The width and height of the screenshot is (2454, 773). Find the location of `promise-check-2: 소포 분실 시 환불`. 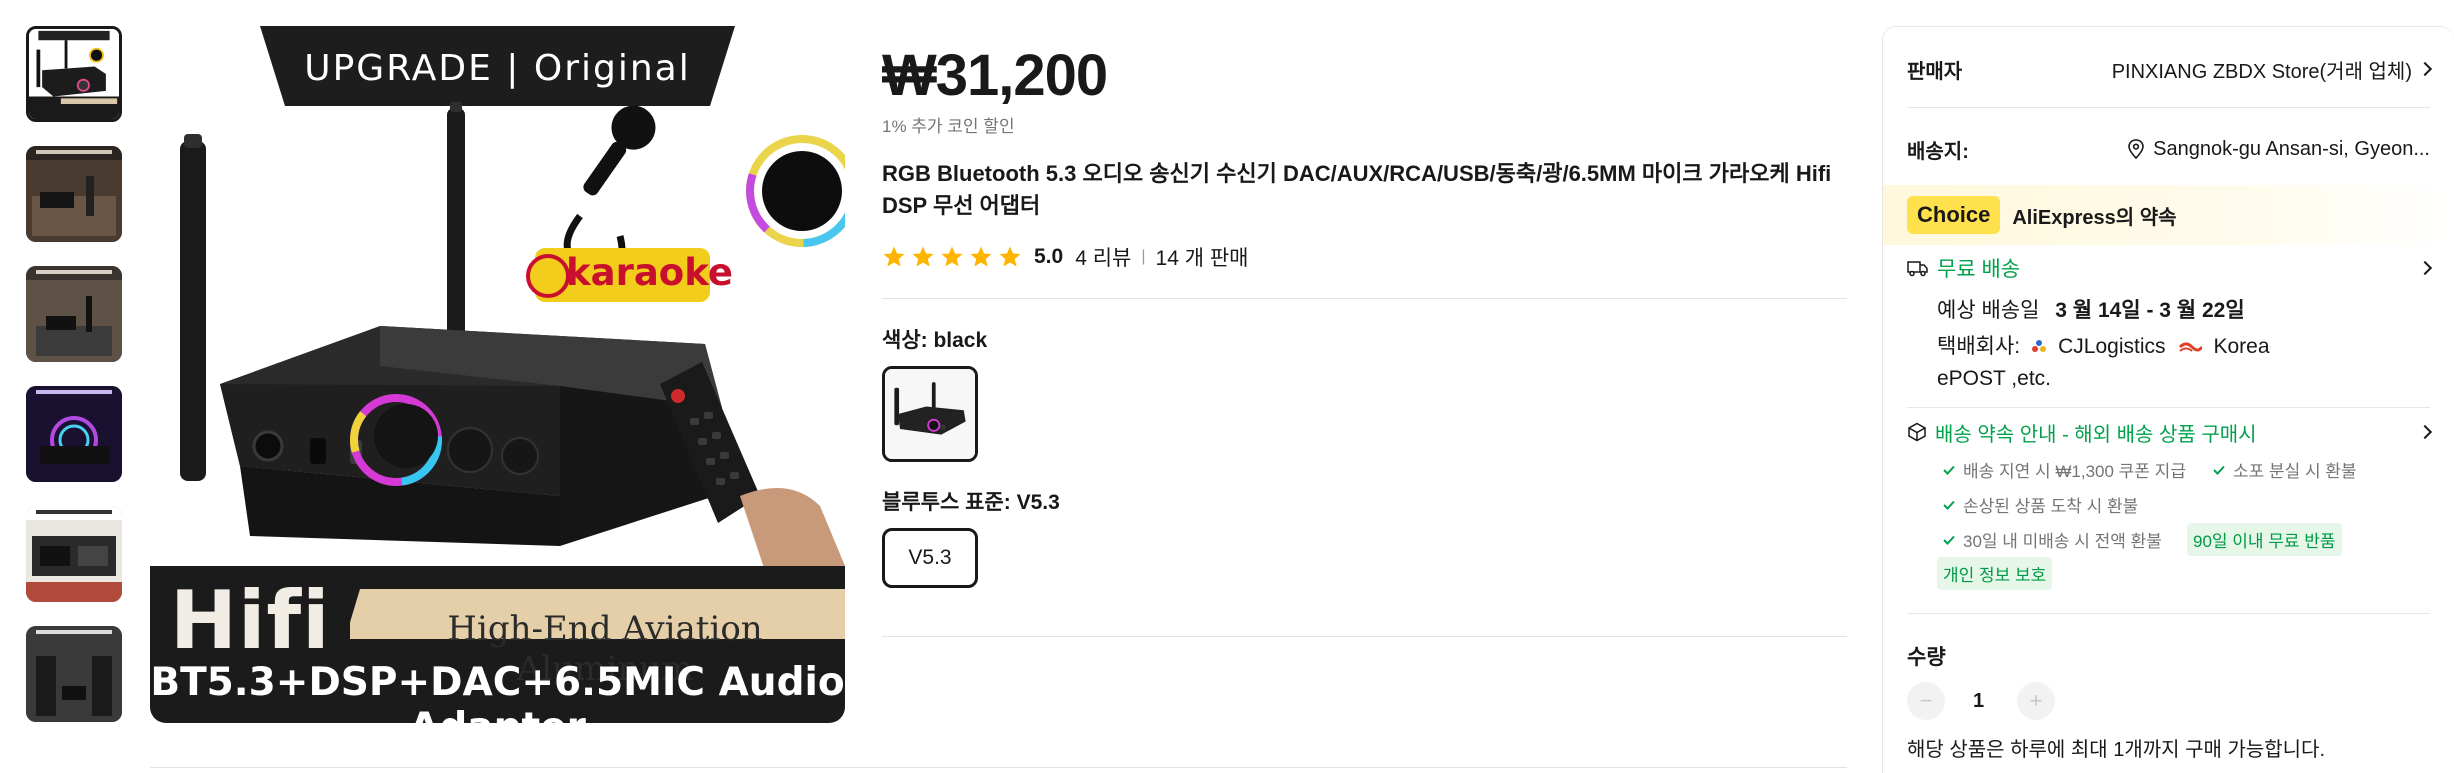

promise-check-2: 소포 분실 시 환불 is located at coordinates (2285, 469).